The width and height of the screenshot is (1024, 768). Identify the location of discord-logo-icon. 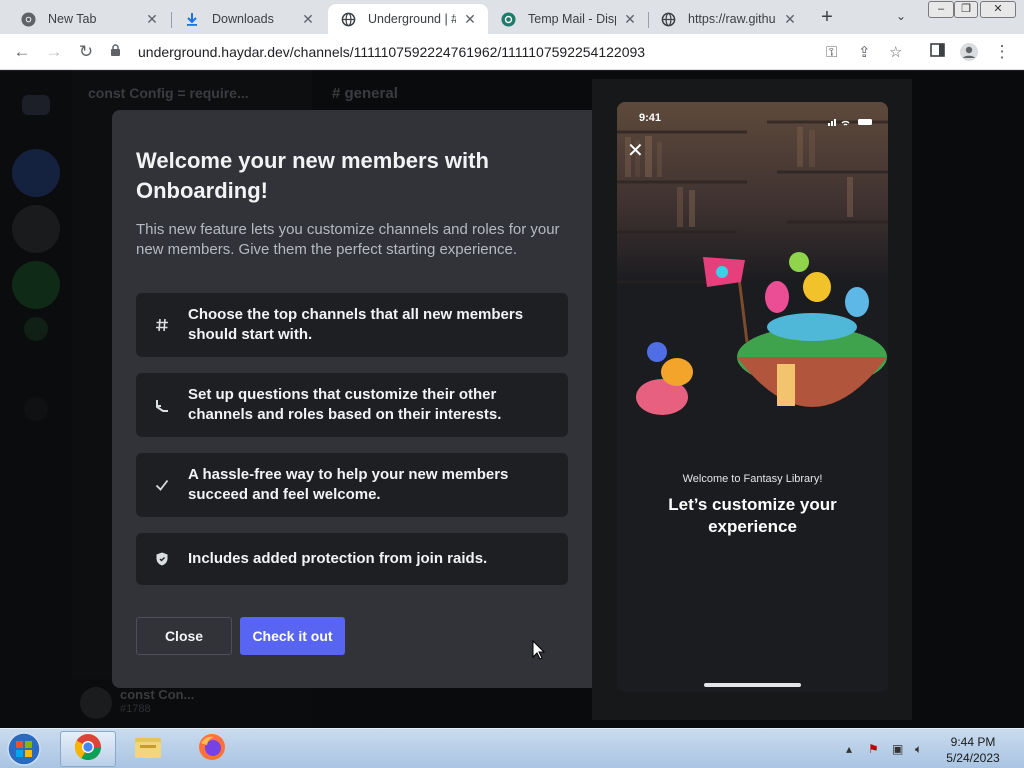
(36, 105).